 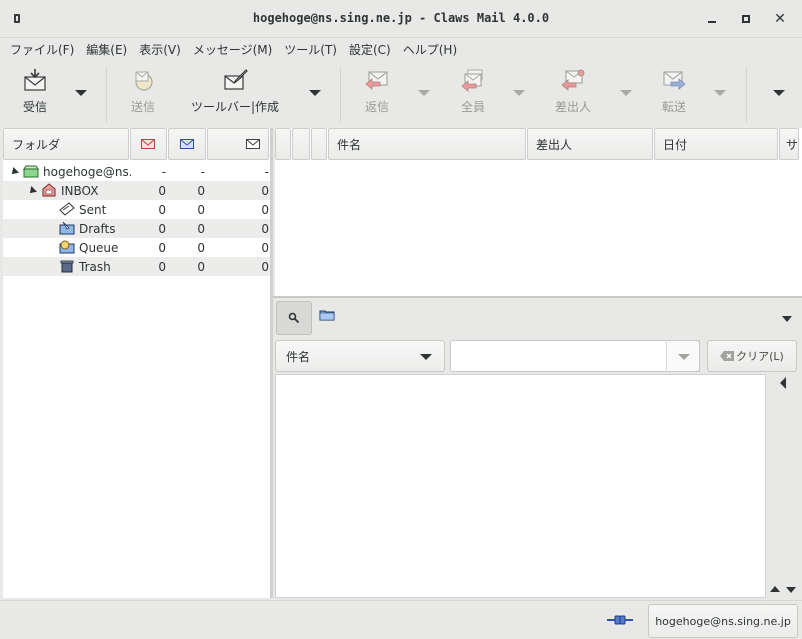 What do you see at coordinates (136, 171) in the screenshot?
I see `folder-row-account: hogehoge@ns.s - - -` at bounding box center [136, 171].